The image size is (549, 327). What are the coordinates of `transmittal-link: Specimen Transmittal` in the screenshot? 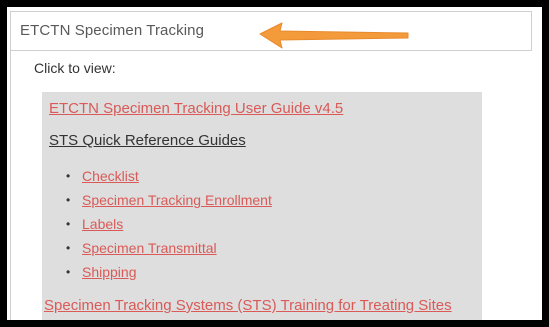 It's located at (149, 248).